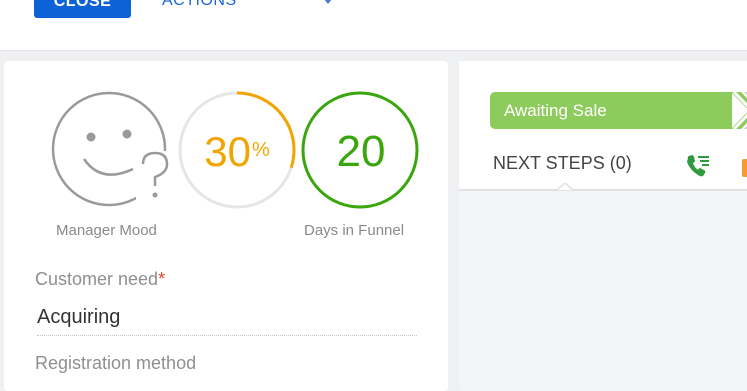  What do you see at coordinates (698, 166) in the screenshot?
I see `phone-list-icon` at bounding box center [698, 166].